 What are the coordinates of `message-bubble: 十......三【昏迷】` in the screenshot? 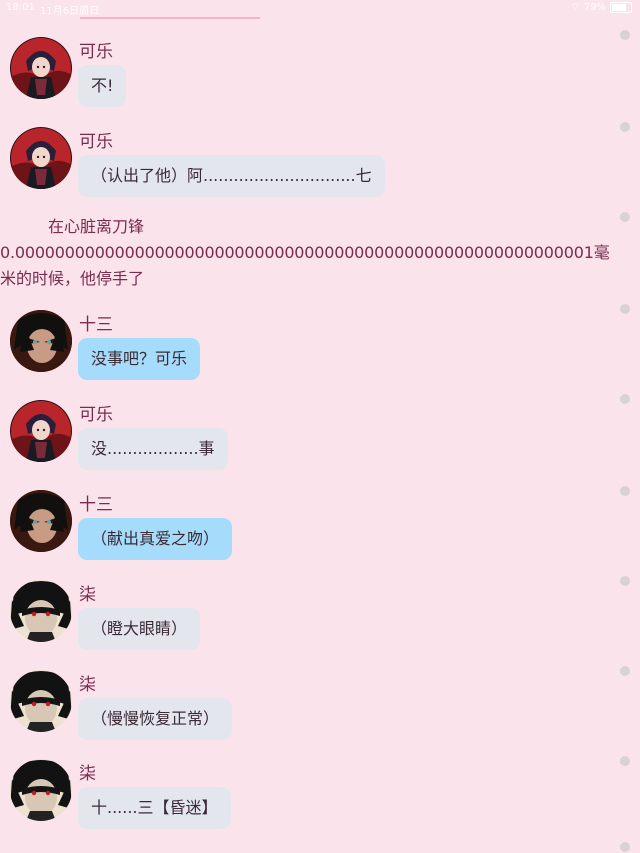 It's located at (154, 808).